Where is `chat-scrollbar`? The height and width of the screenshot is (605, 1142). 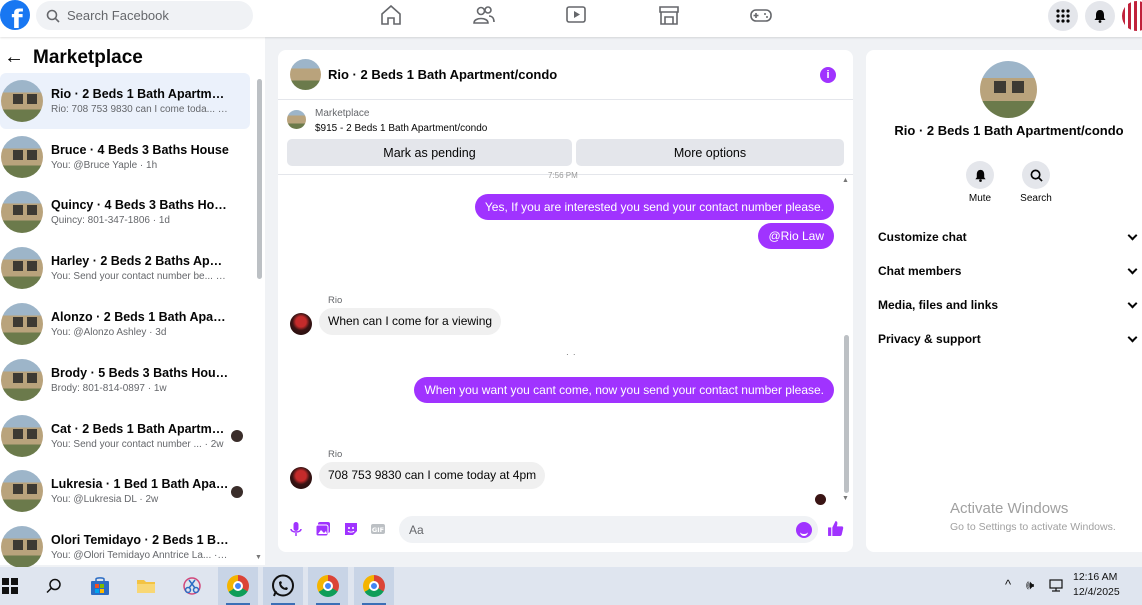
chat-scrollbar is located at coordinates (846, 414).